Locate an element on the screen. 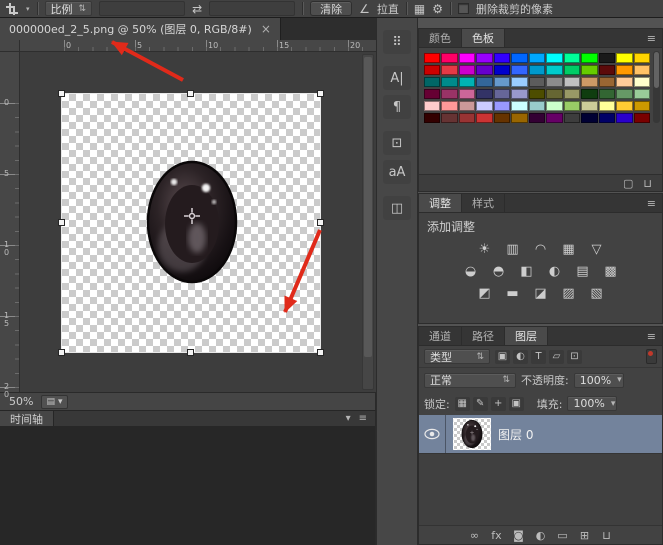 This screenshot has height=545, width=663. posterize-icon: ▬ is located at coordinates (512, 293).